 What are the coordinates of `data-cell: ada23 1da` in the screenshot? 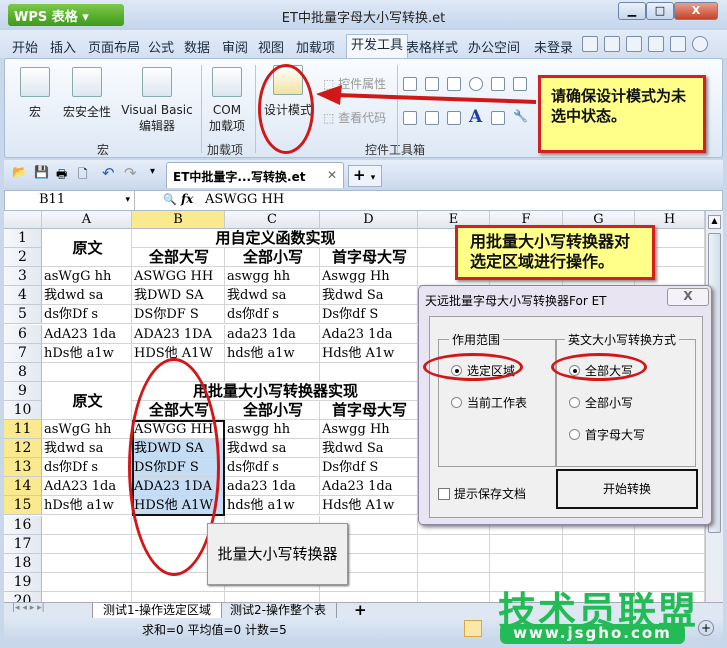 It's located at (272, 334).